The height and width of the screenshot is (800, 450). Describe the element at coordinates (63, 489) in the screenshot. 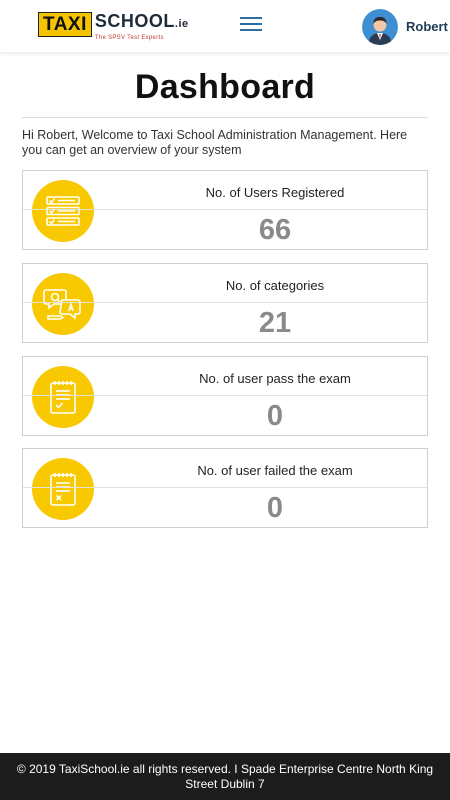

I see `document-fail-icon` at that location.